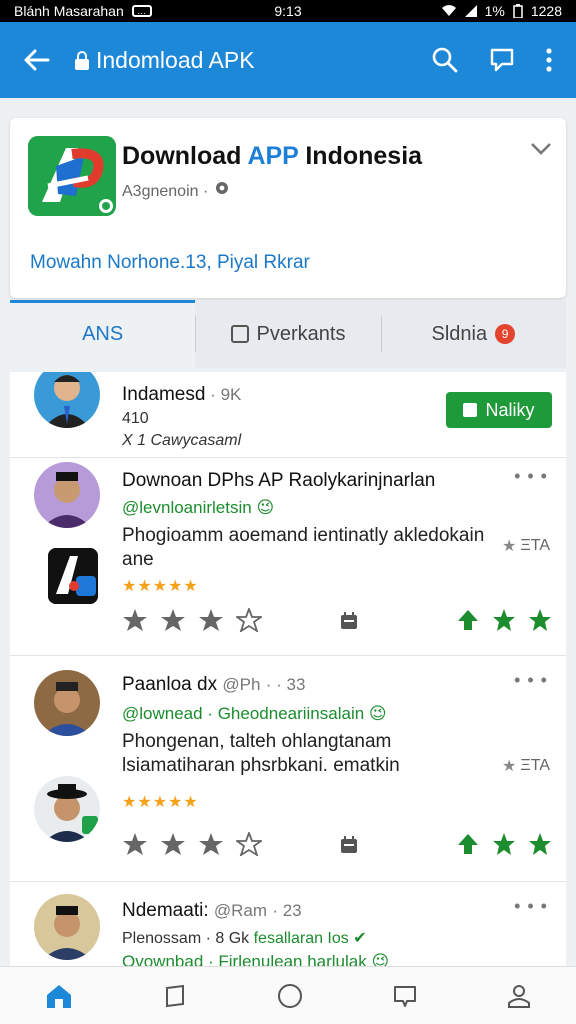 This screenshot has height=1024, width=576. Describe the element at coordinates (175, 996) in the screenshot. I see `bookmark-icon` at that location.